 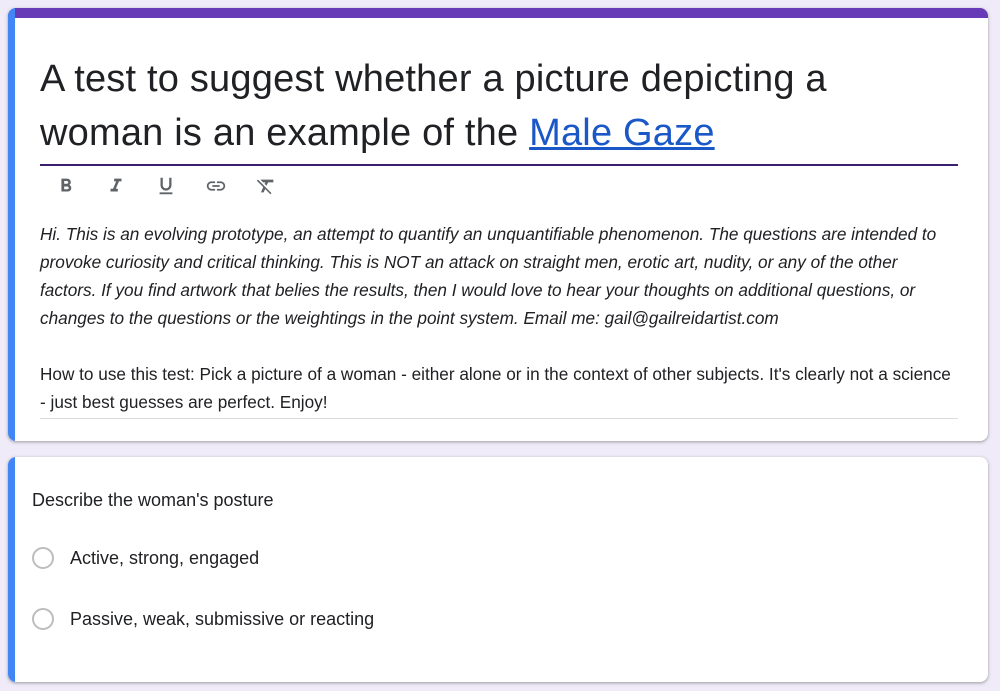 I want to click on bold-button, so click(x=66, y=186).